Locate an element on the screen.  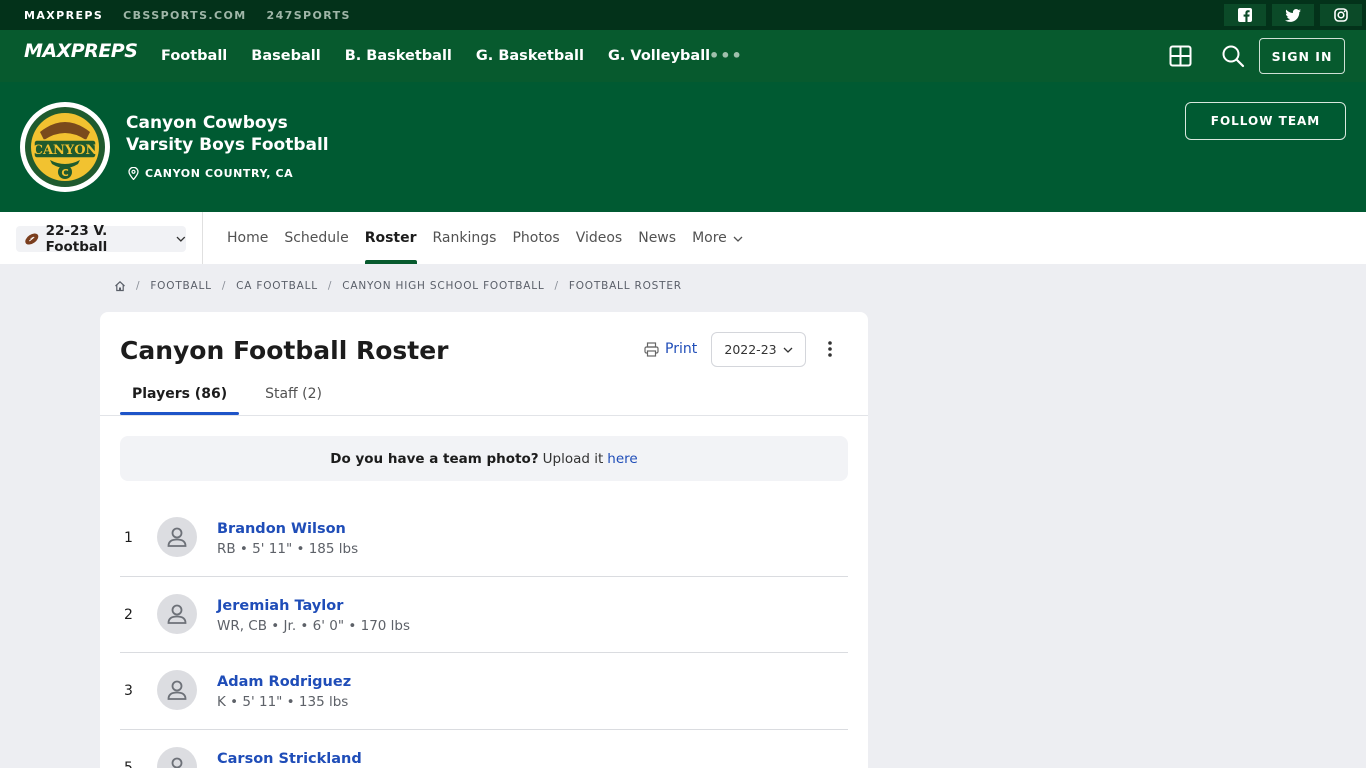
year-select: 2022-23 is located at coordinates (758, 349).